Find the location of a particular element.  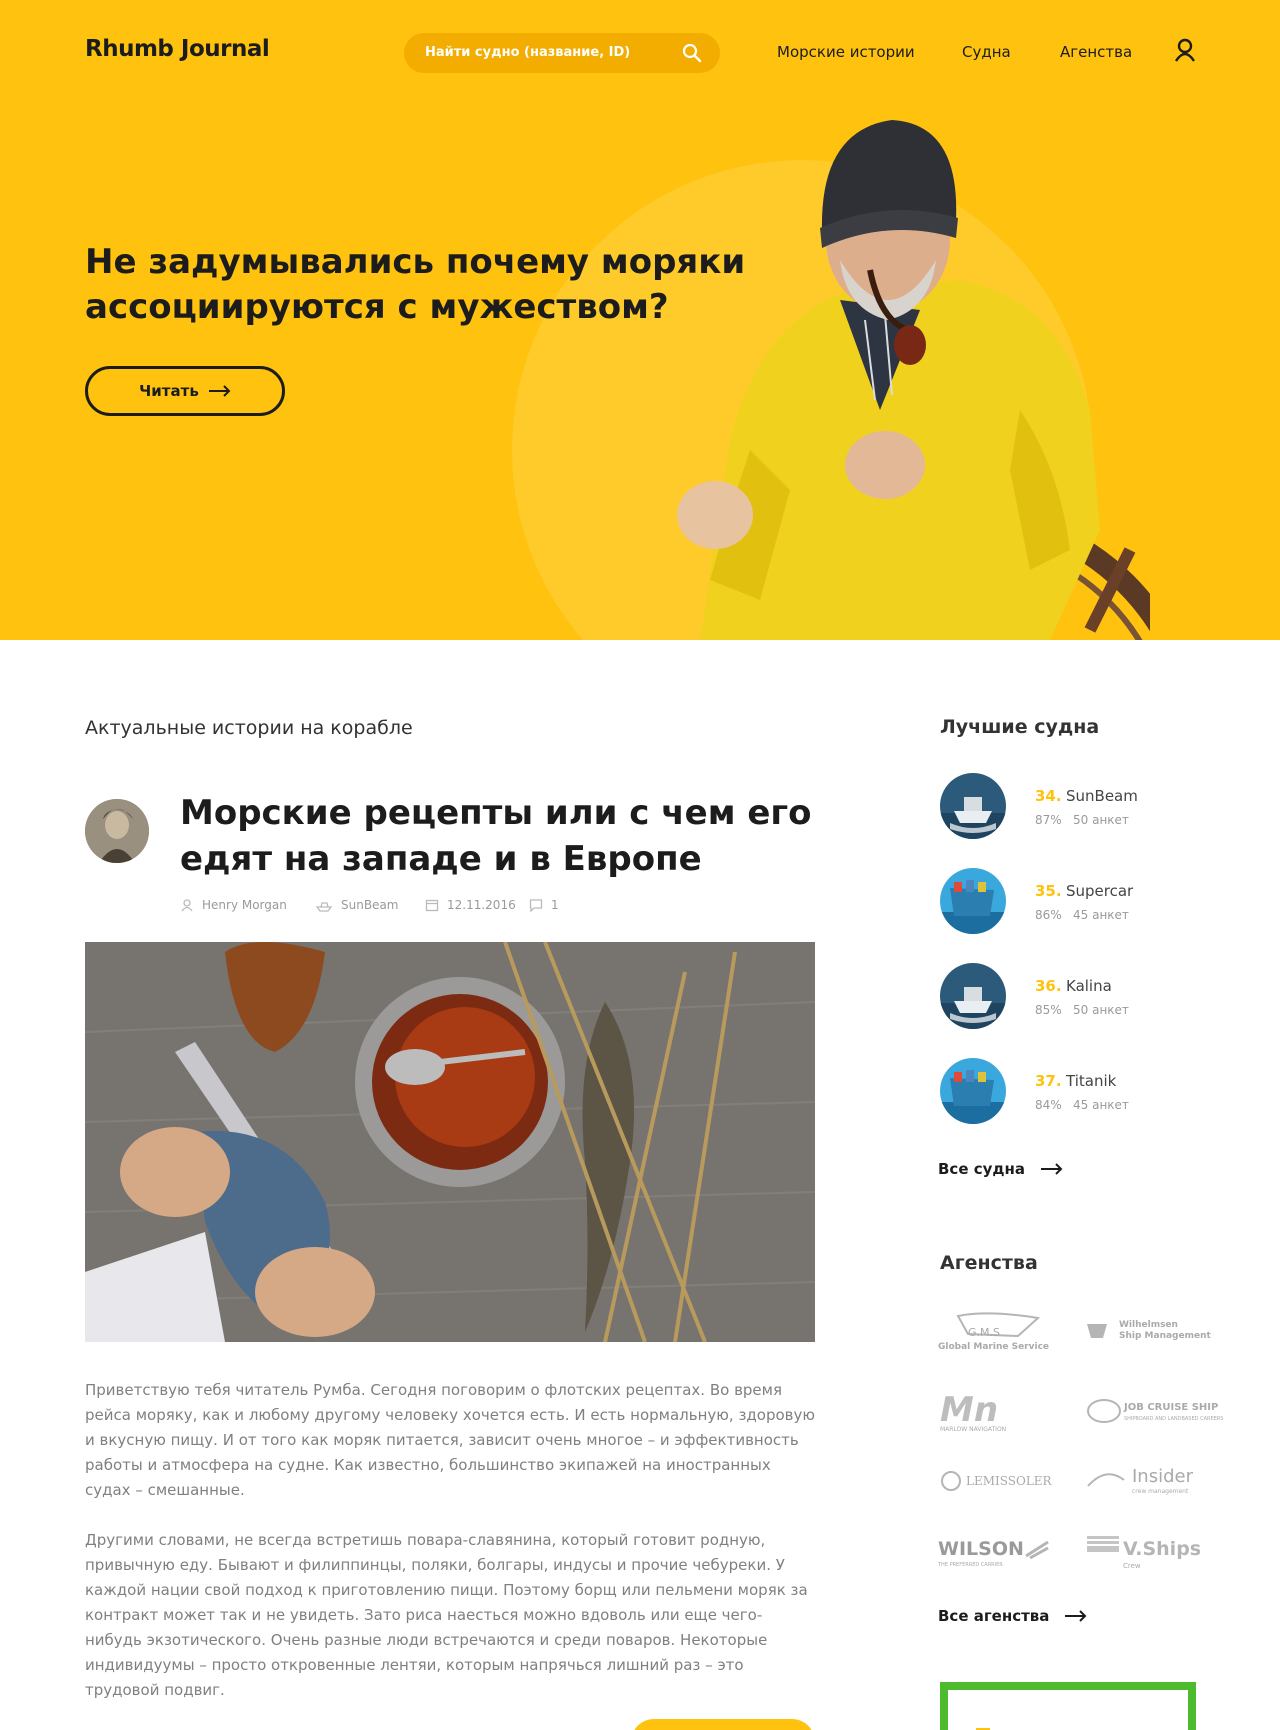

ship-rating: 86% is located at coordinates (1048, 915).